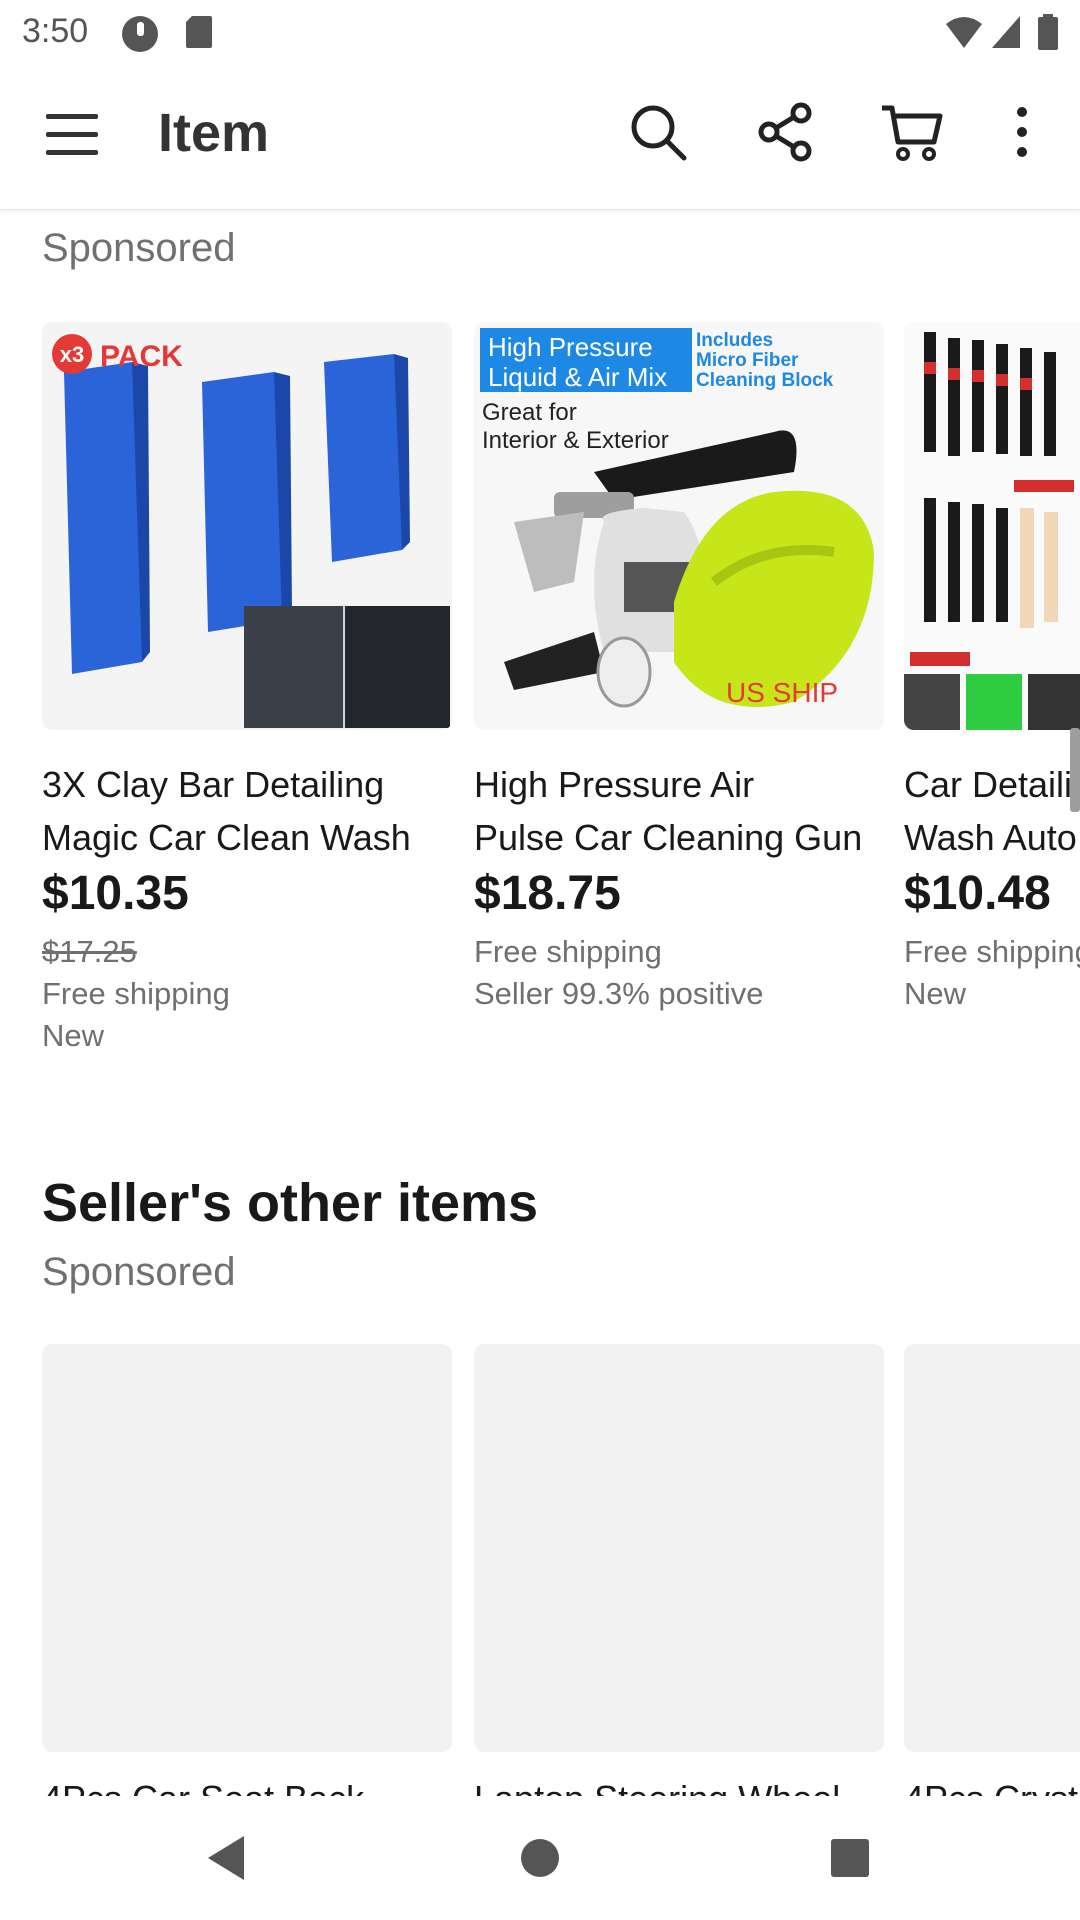 The width and height of the screenshot is (1080, 1920). What do you see at coordinates (684, 1784) in the screenshot?
I see `product-title: Laptop Steering Wheel` at bounding box center [684, 1784].